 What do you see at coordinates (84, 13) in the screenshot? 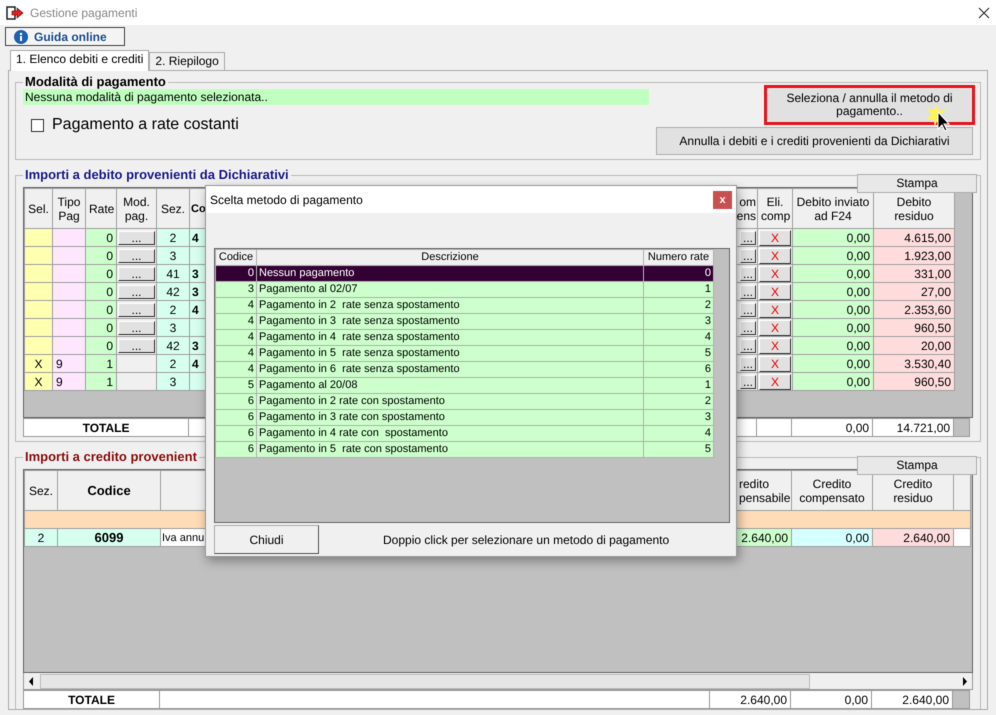
I see `window-title: Gestione pagamenti` at bounding box center [84, 13].